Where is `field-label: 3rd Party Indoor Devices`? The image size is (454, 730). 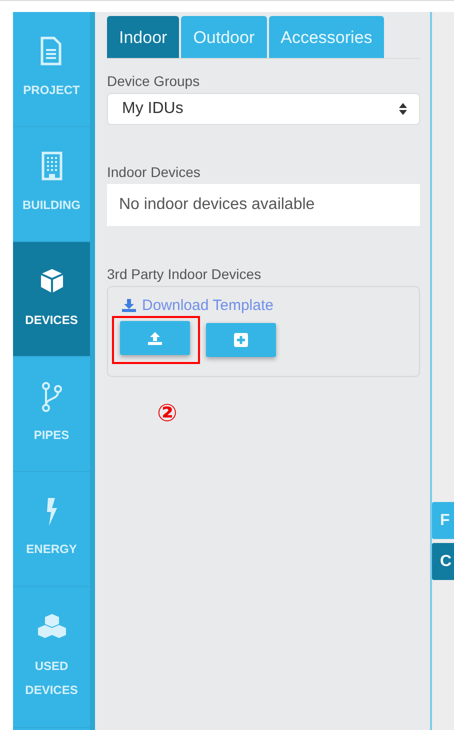 field-label: 3rd Party Indoor Devices is located at coordinates (184, 274).